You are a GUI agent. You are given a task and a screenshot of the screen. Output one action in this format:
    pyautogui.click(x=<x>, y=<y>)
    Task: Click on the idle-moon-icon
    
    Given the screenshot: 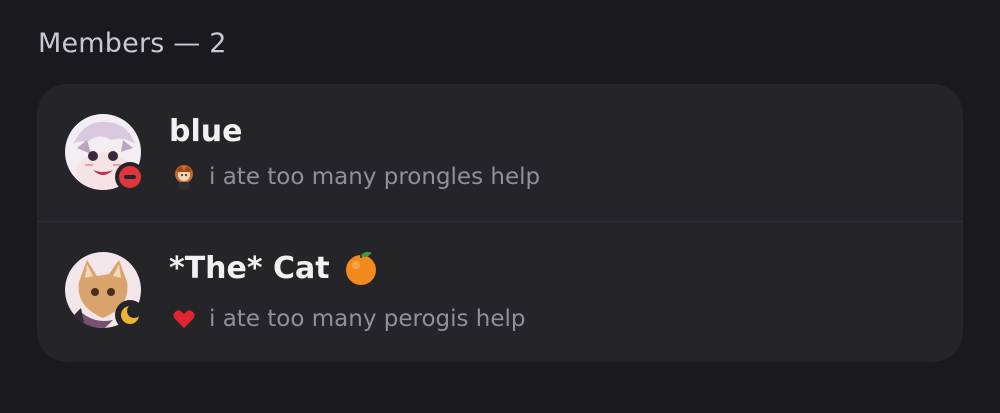 What is the action you would take?
    pyautogui.click(x=131, y=314)
    